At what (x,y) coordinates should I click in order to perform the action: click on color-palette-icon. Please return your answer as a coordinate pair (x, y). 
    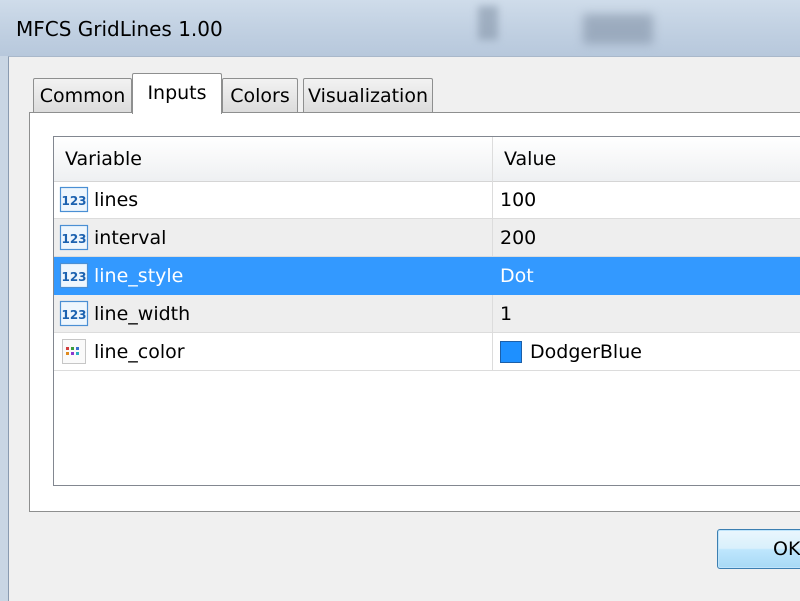
    Looking at the image, I should click on (74, 351).